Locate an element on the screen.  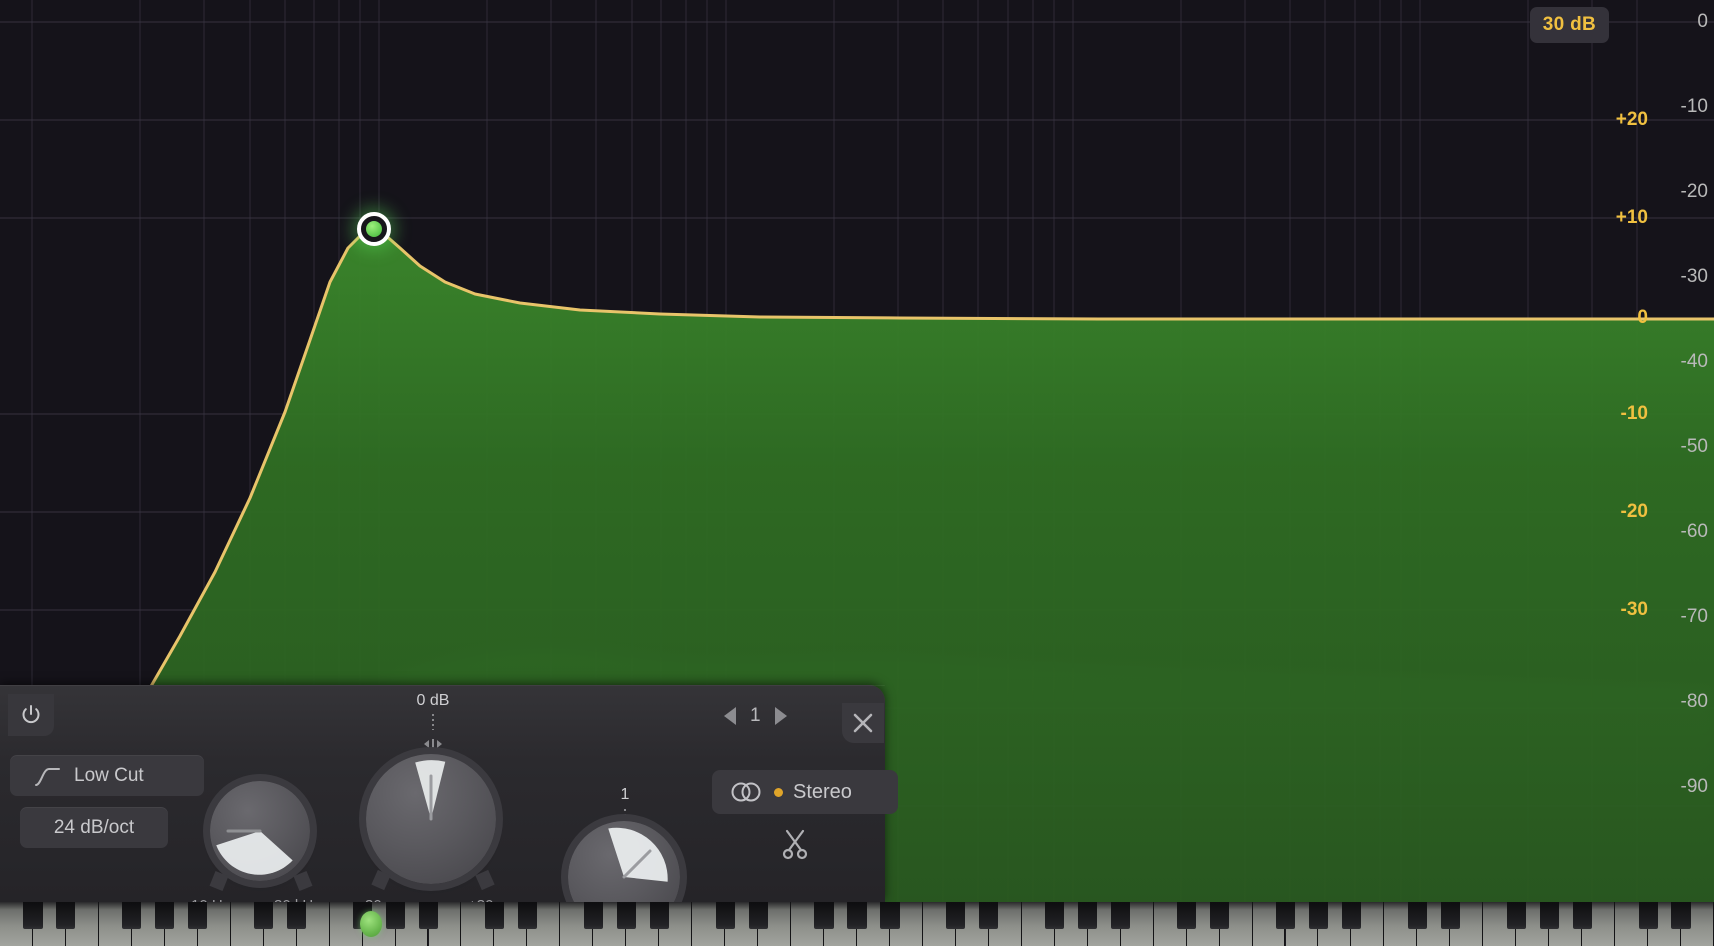
q-knob-group: 1 0.025 40 Q is located at coordinates (625, 821).